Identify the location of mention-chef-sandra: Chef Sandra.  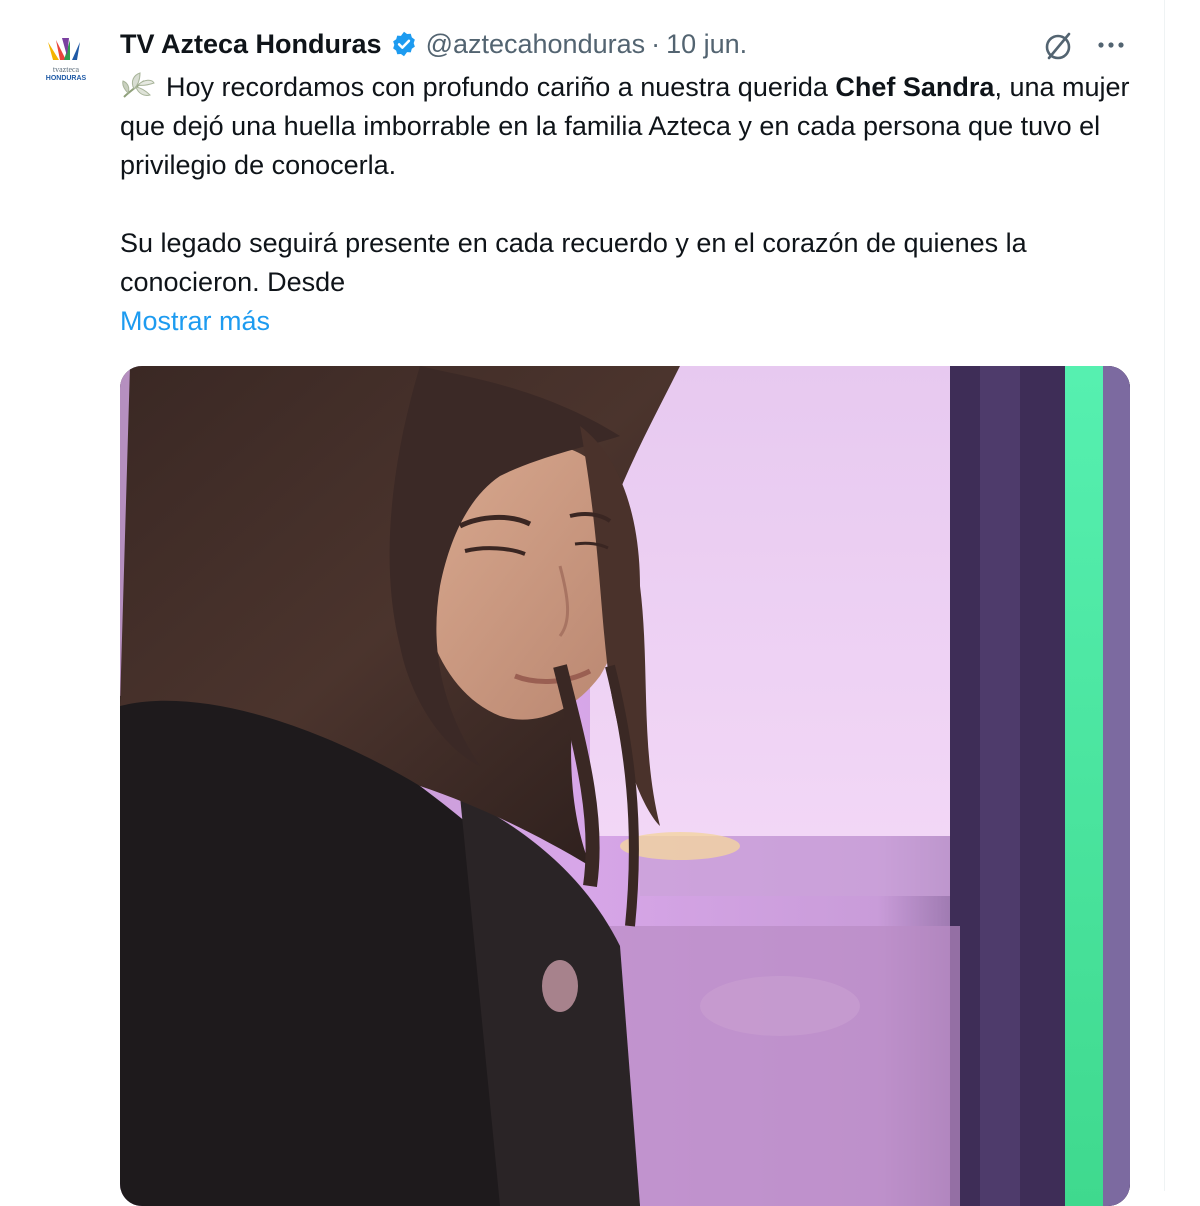
(915, 87).